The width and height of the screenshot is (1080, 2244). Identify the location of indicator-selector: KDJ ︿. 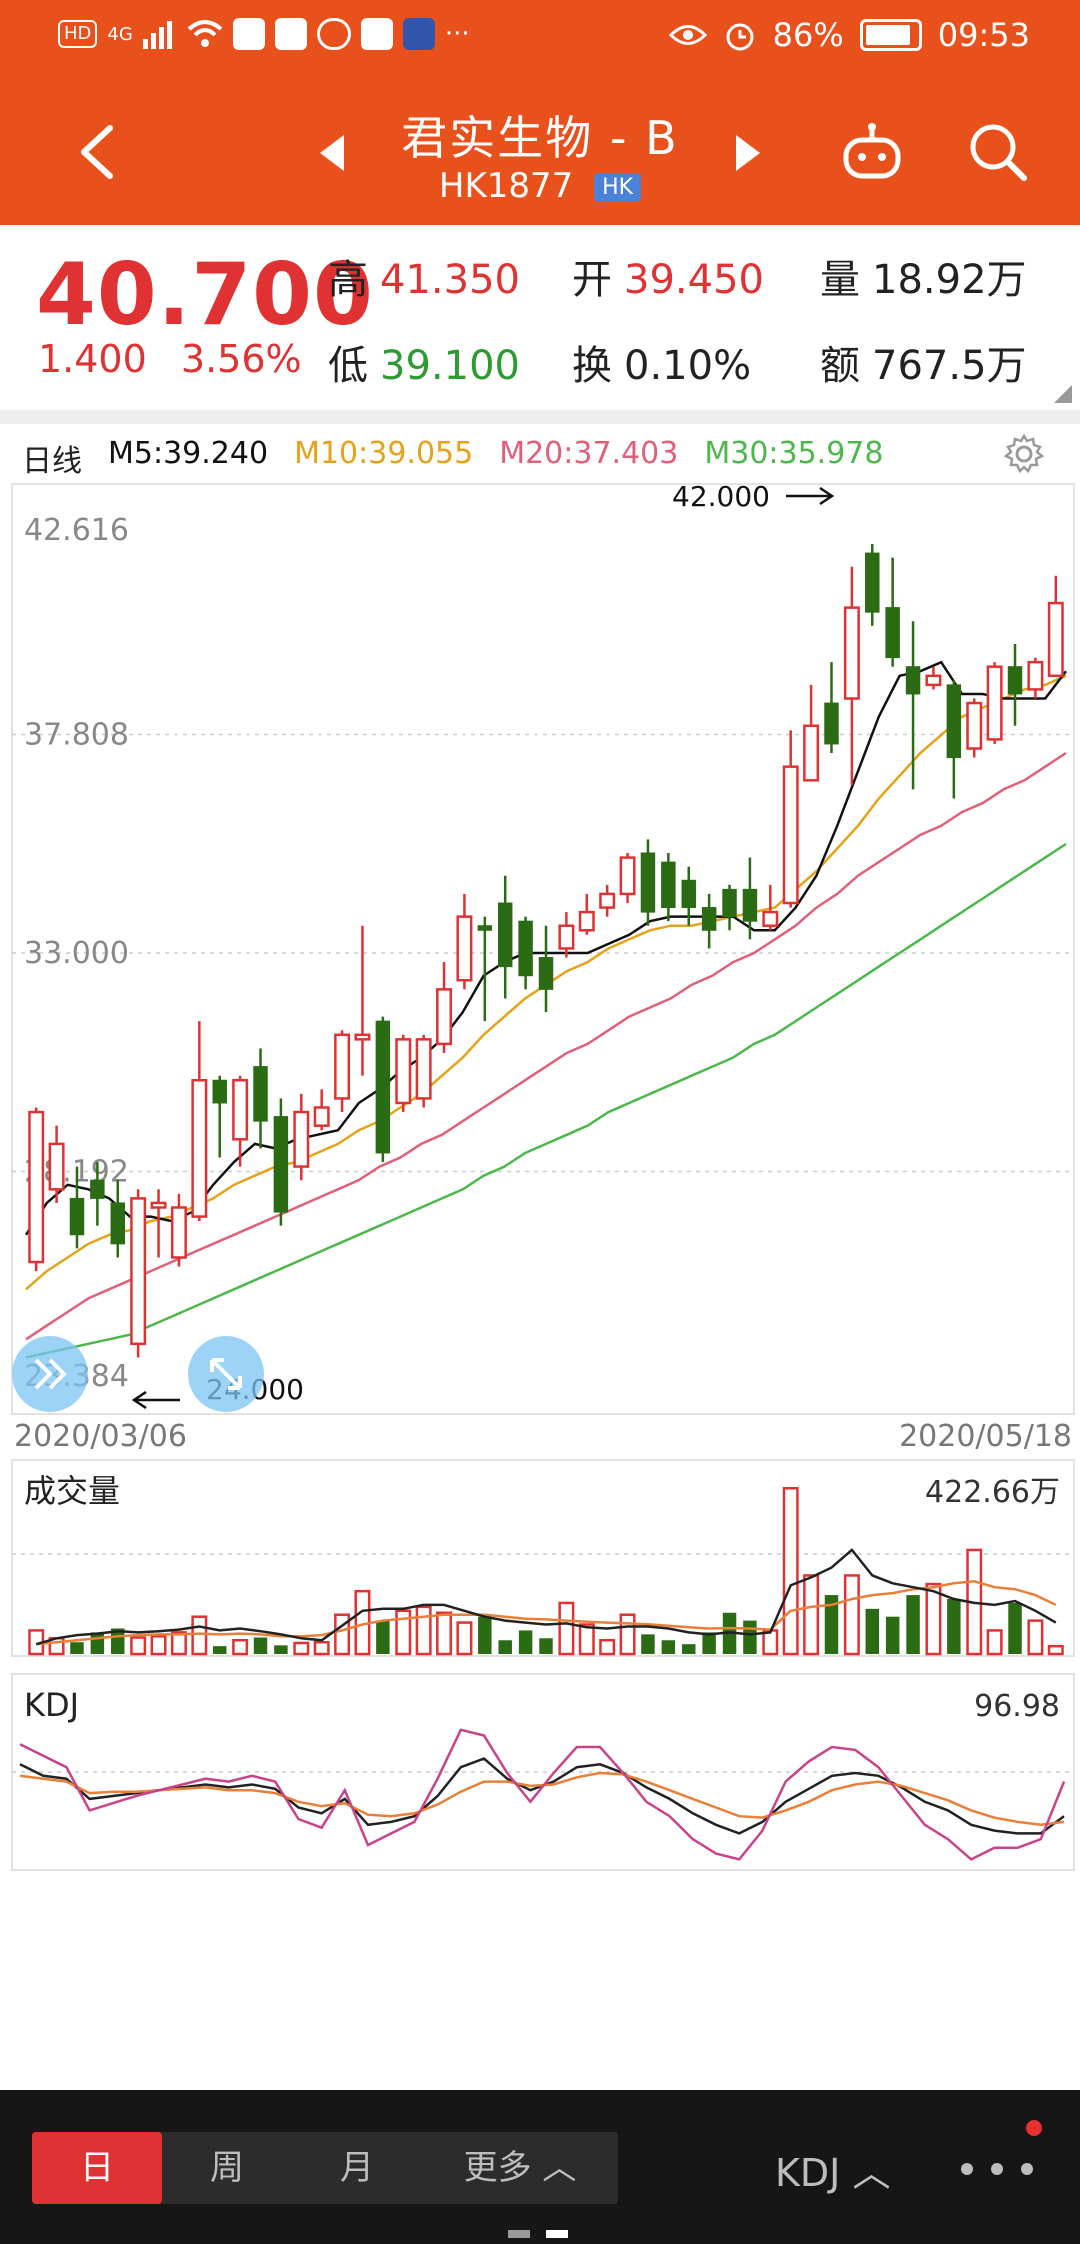
(832, 2169).